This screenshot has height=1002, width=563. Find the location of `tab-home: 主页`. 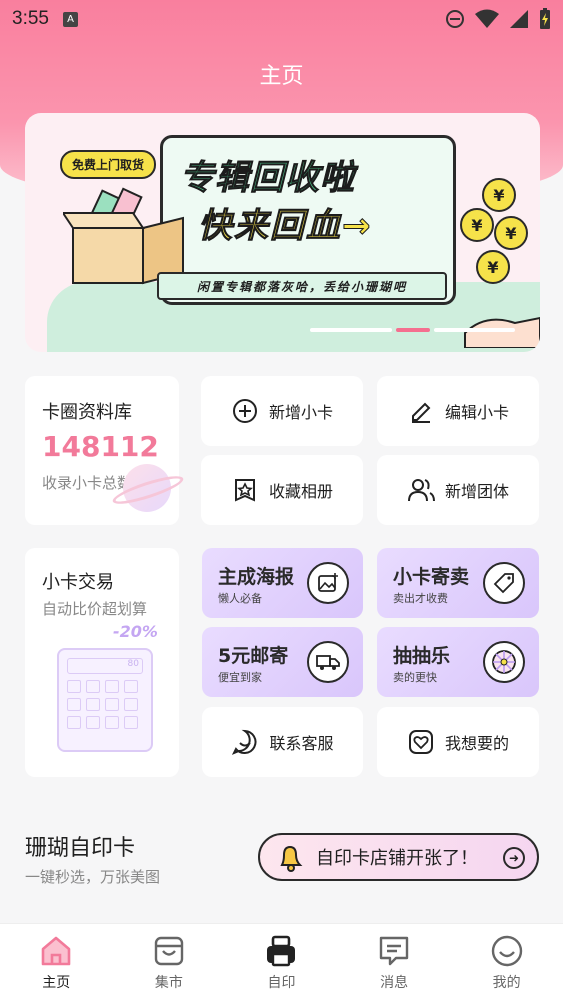

tab-home: 主页 is located at coordinates (56, 963).